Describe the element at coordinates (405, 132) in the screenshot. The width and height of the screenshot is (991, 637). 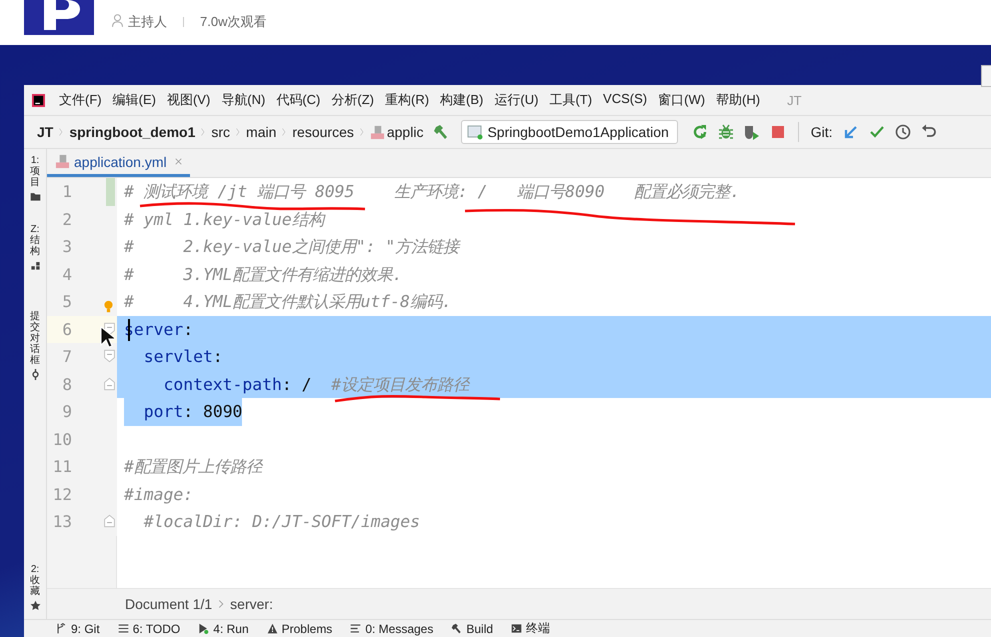
I see `breadcrumb-item: applic` at that location.